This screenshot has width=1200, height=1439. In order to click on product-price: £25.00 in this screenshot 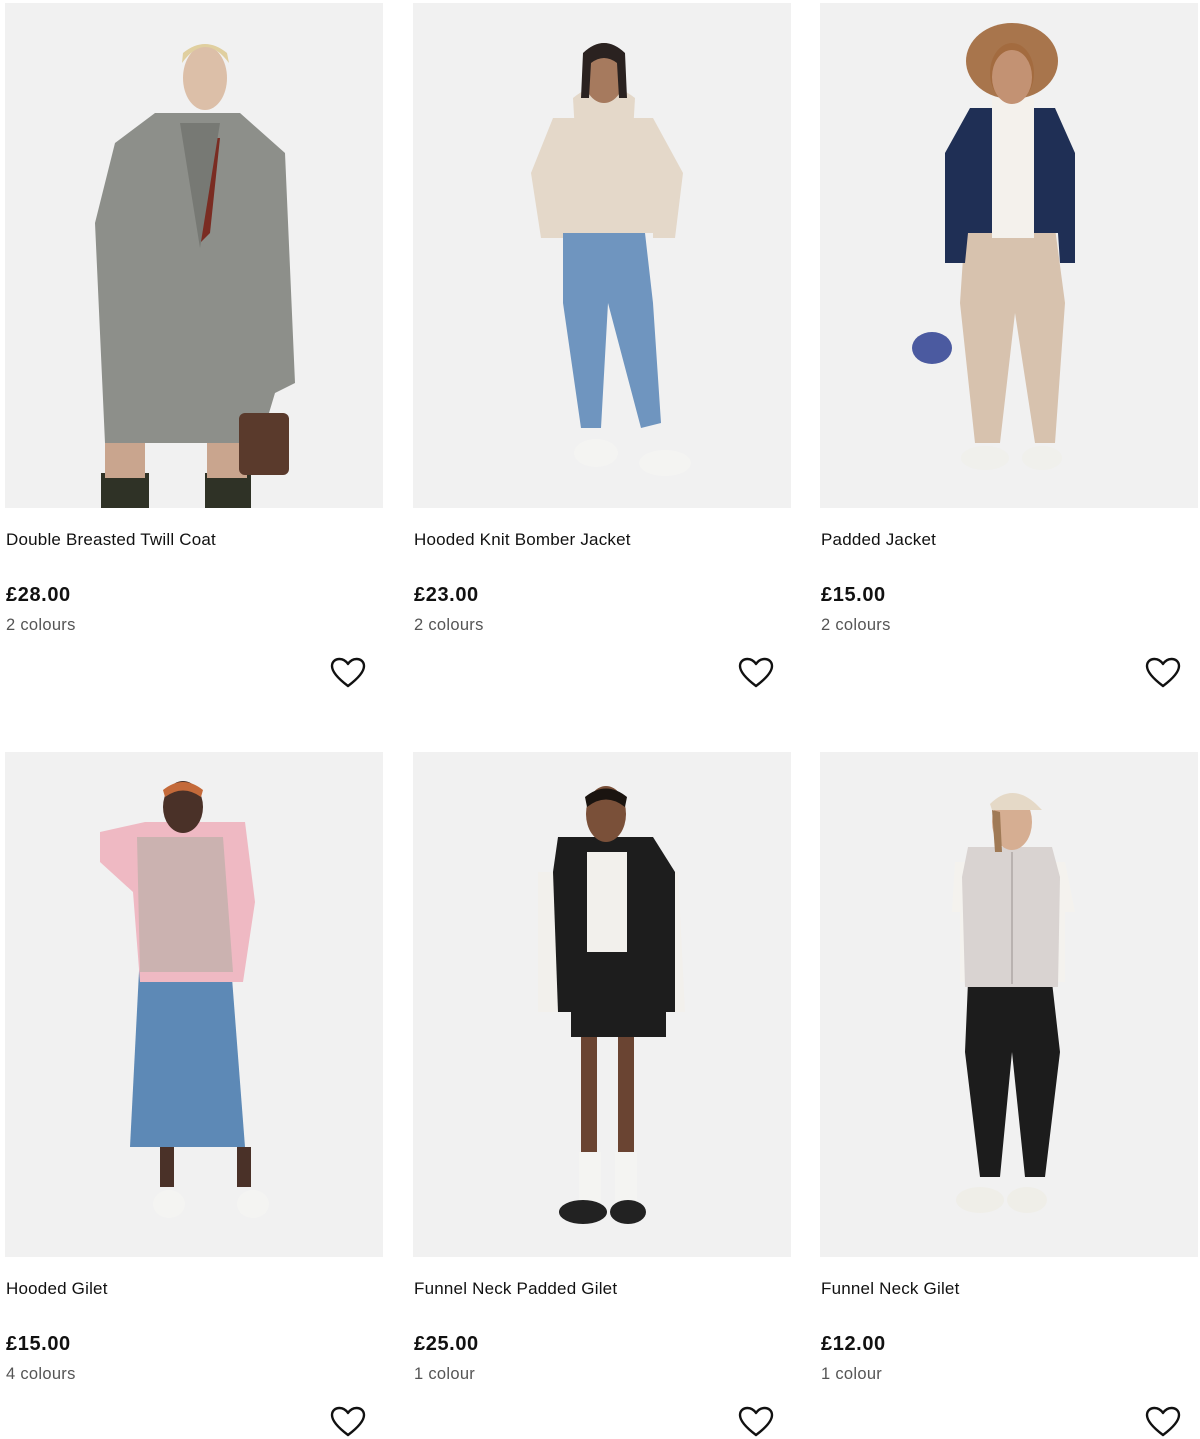, I will do `click(446, 1344)`.